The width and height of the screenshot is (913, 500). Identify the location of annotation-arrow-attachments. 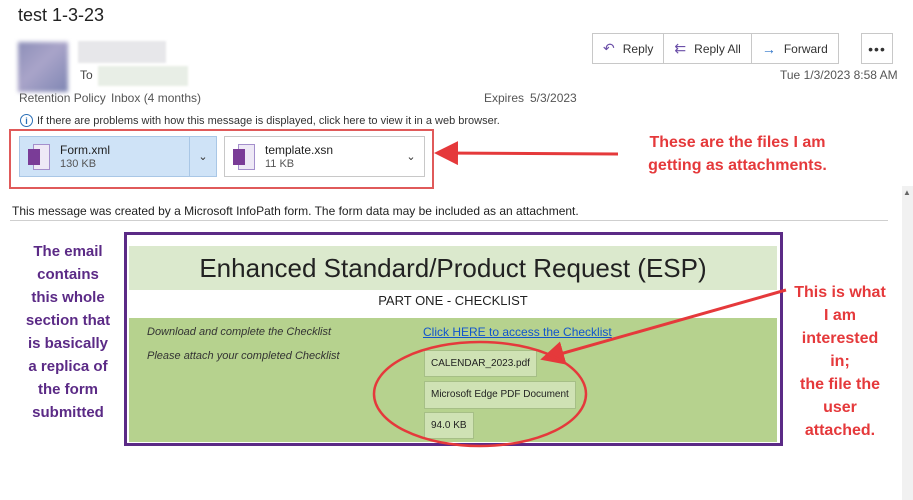
(526, 153).